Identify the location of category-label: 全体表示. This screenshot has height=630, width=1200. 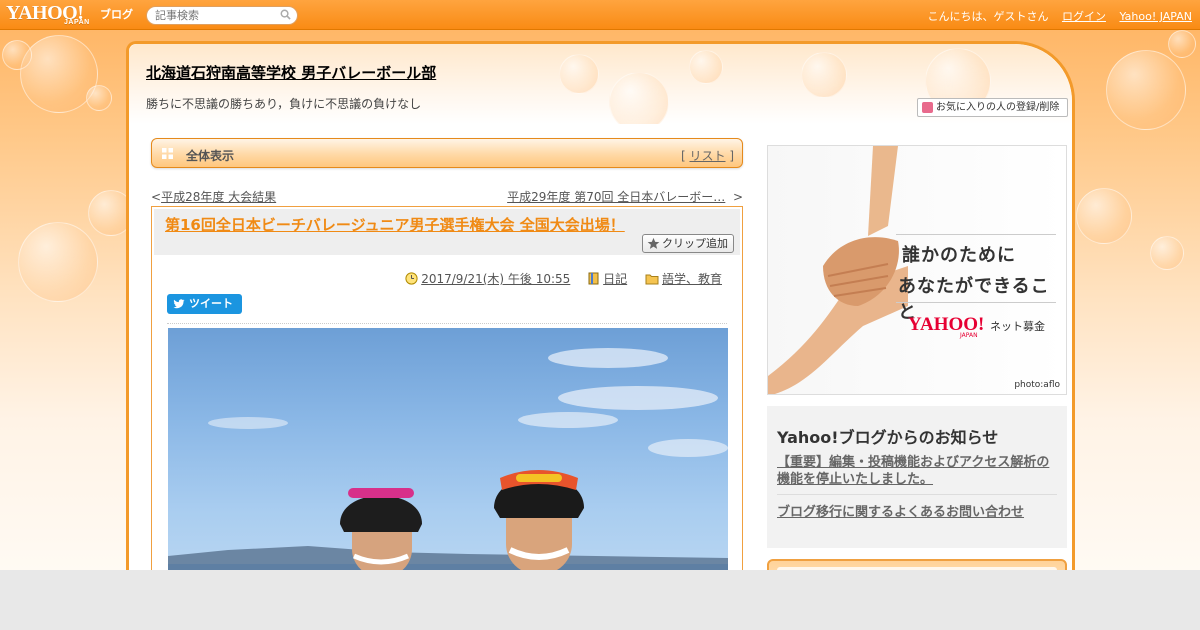
(210, 156).